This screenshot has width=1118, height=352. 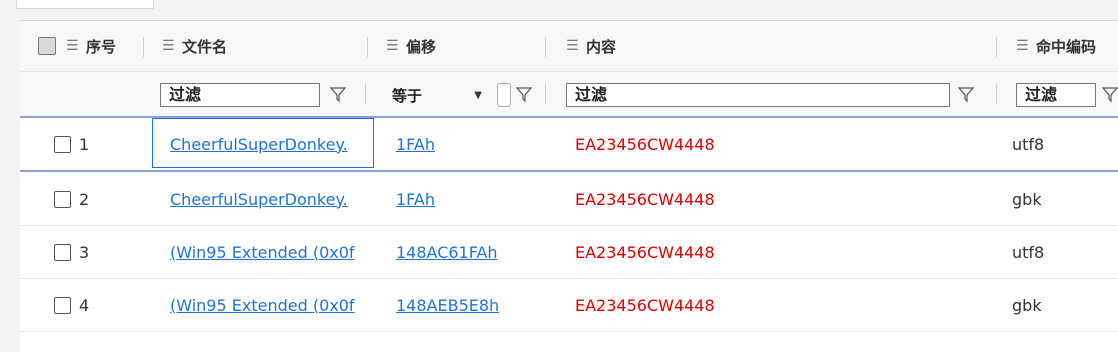 I want to click on content-filter-button, so click(x=966, y=95).